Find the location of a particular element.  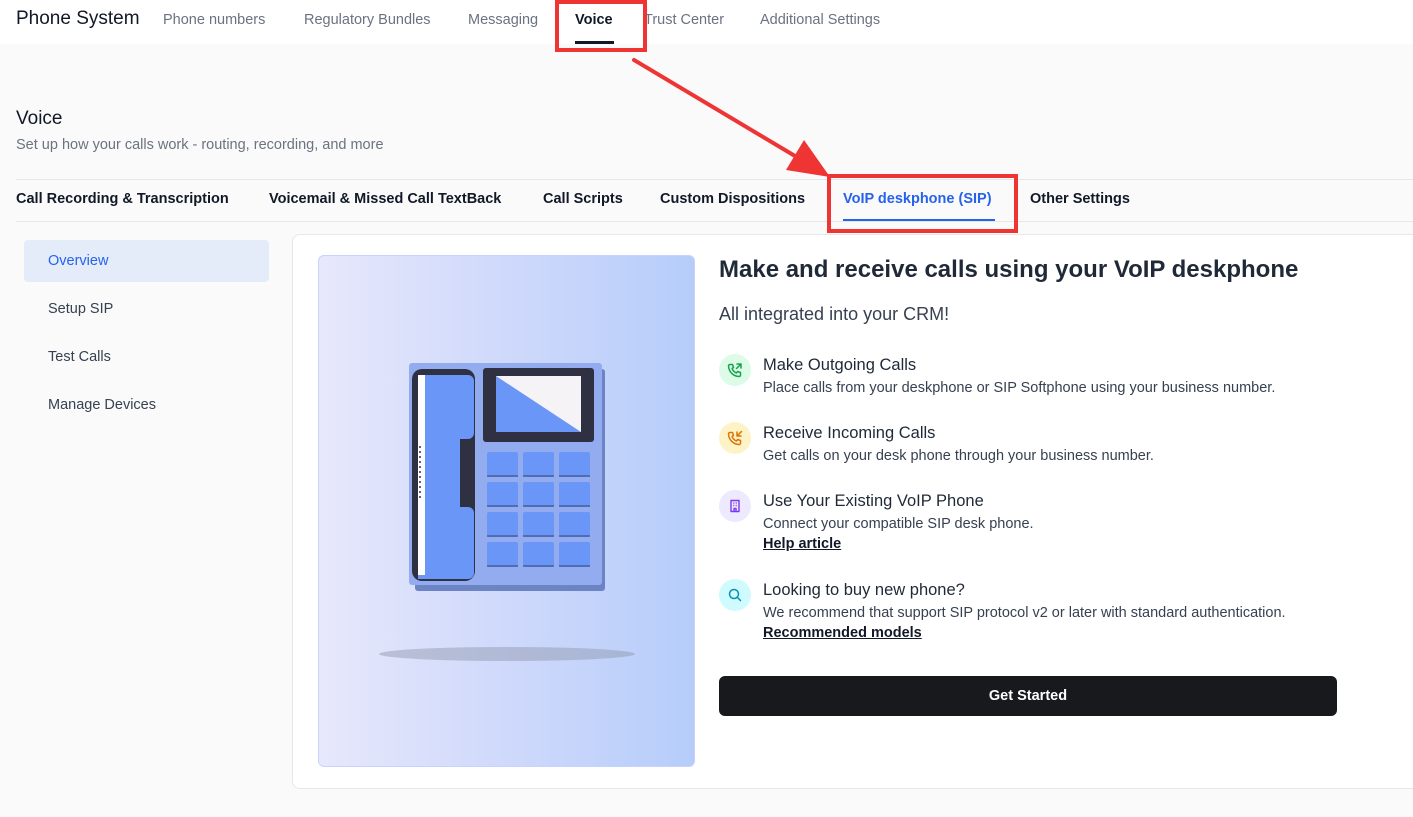

tab-call-scripts: Call Scripts is located at coordinates (583, 199).